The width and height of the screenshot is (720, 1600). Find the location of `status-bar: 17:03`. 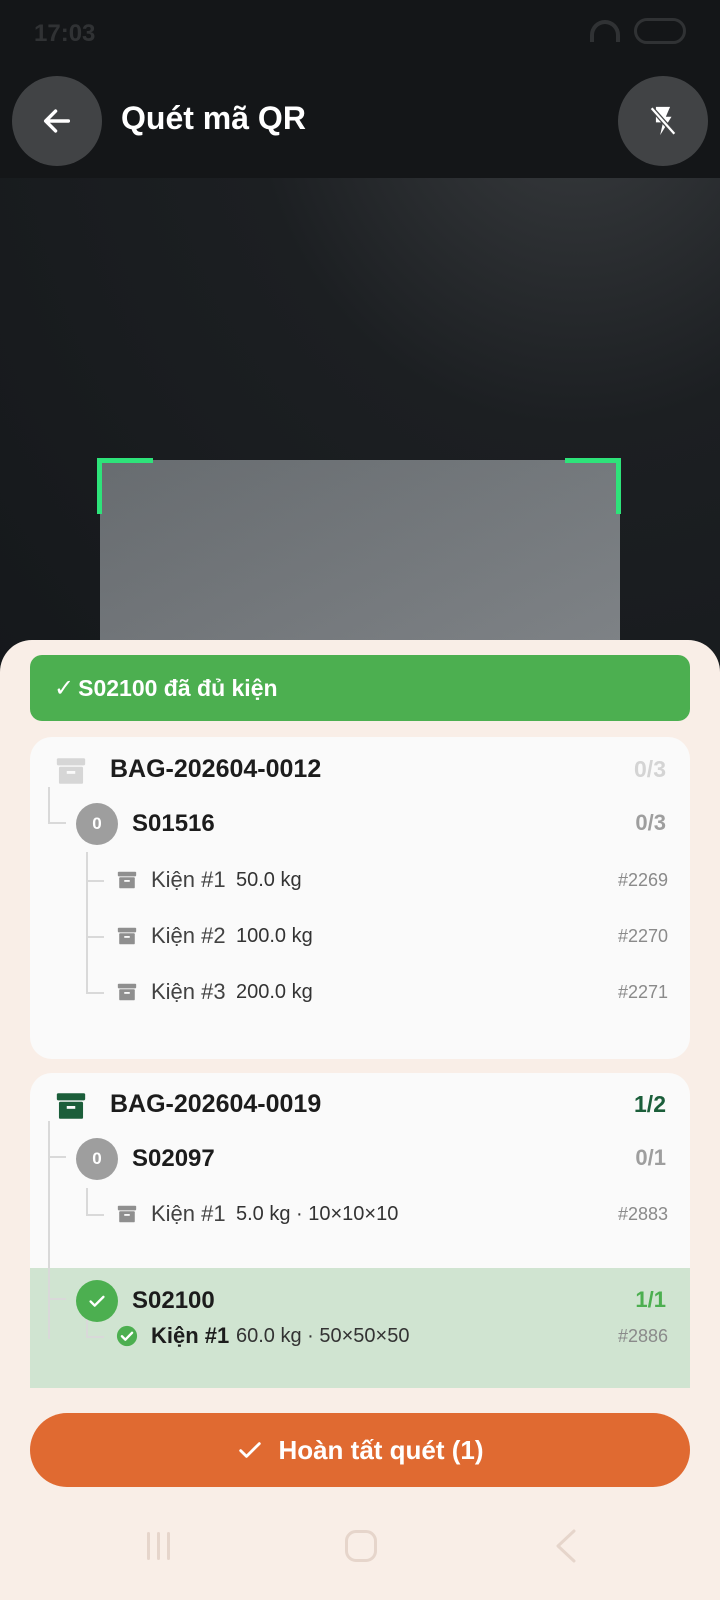

status-bar: 17:03 is located at coordinates (360, 32).